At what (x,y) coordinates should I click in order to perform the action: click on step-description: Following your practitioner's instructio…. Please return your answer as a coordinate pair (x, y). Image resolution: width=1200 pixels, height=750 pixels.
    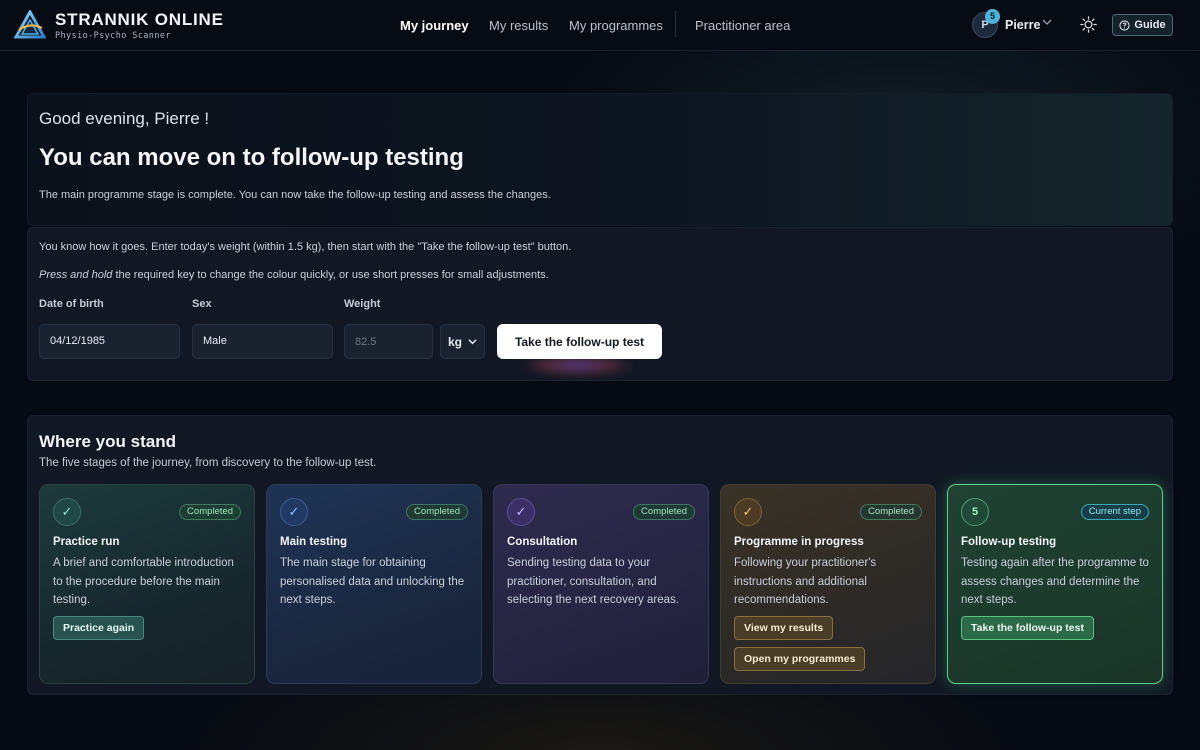
    Looking at the image, I should click on (805, 581).